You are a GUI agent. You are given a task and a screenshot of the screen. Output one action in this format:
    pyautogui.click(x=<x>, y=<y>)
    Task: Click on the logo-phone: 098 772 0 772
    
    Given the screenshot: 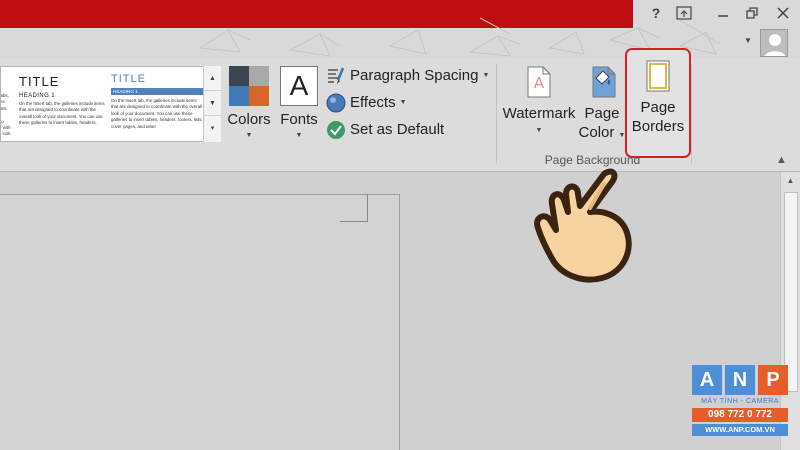 What is the action you would take?
    pyautogui.click(x=740, y=415)
    